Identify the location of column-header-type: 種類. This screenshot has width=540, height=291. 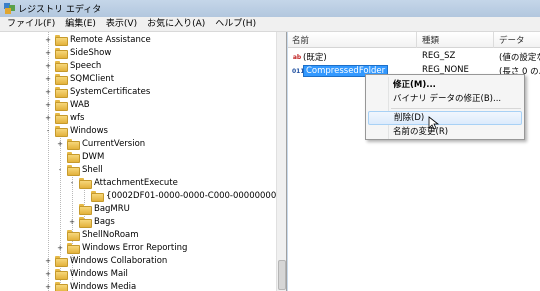
(430, 40).